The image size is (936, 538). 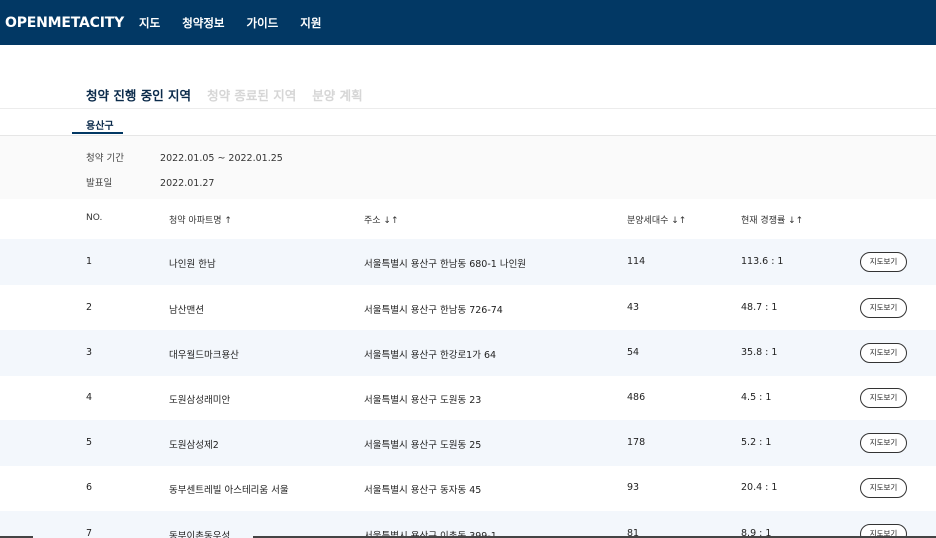 What do you see at coordinates (756, 442) in the screenshot?
I see `row-competition: 5.2 : 1` at bounding box center [756, 442].